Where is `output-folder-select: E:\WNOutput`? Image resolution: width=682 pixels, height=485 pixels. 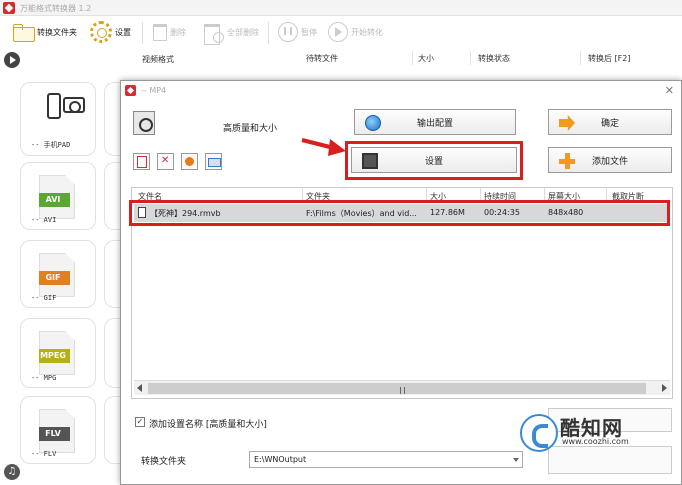 output-folder-select: E:\WNOutput is located at coordinates (386, 459).